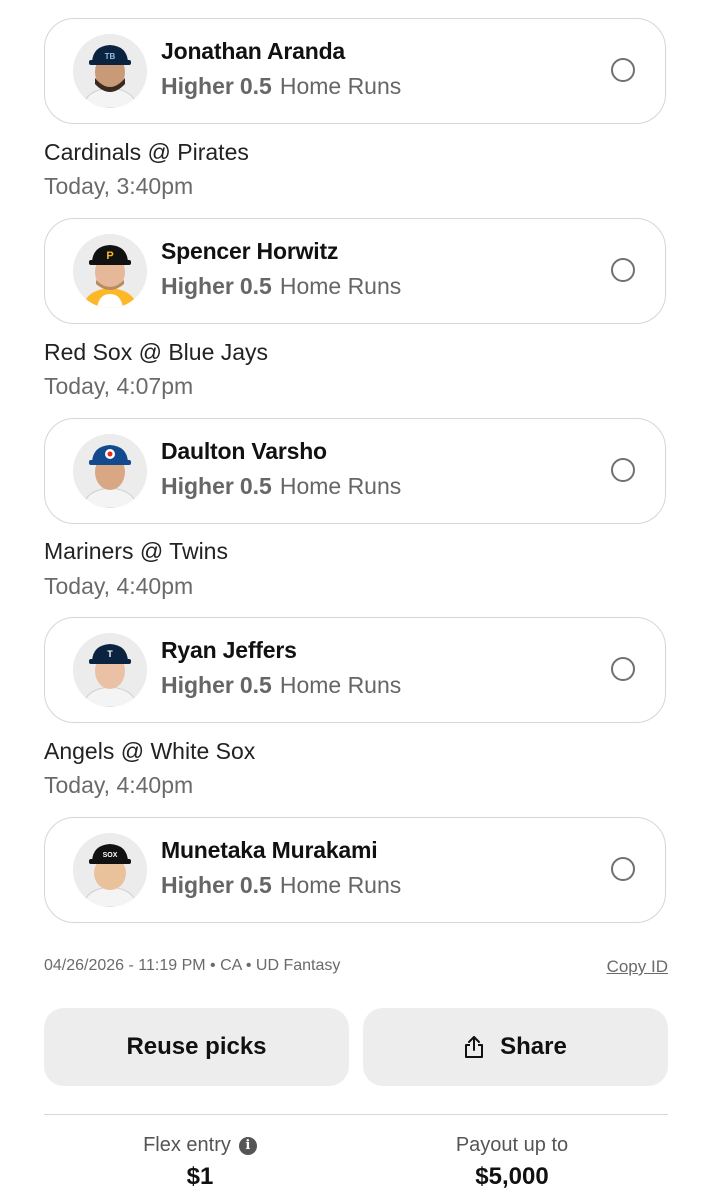 Image resolution: width=712 pixels, height=1200 pixels. What do you see at coordinates (512, 1145) in the screenshot?
I see `payout-label: Payout up to` at bounding box center [512, 1145].